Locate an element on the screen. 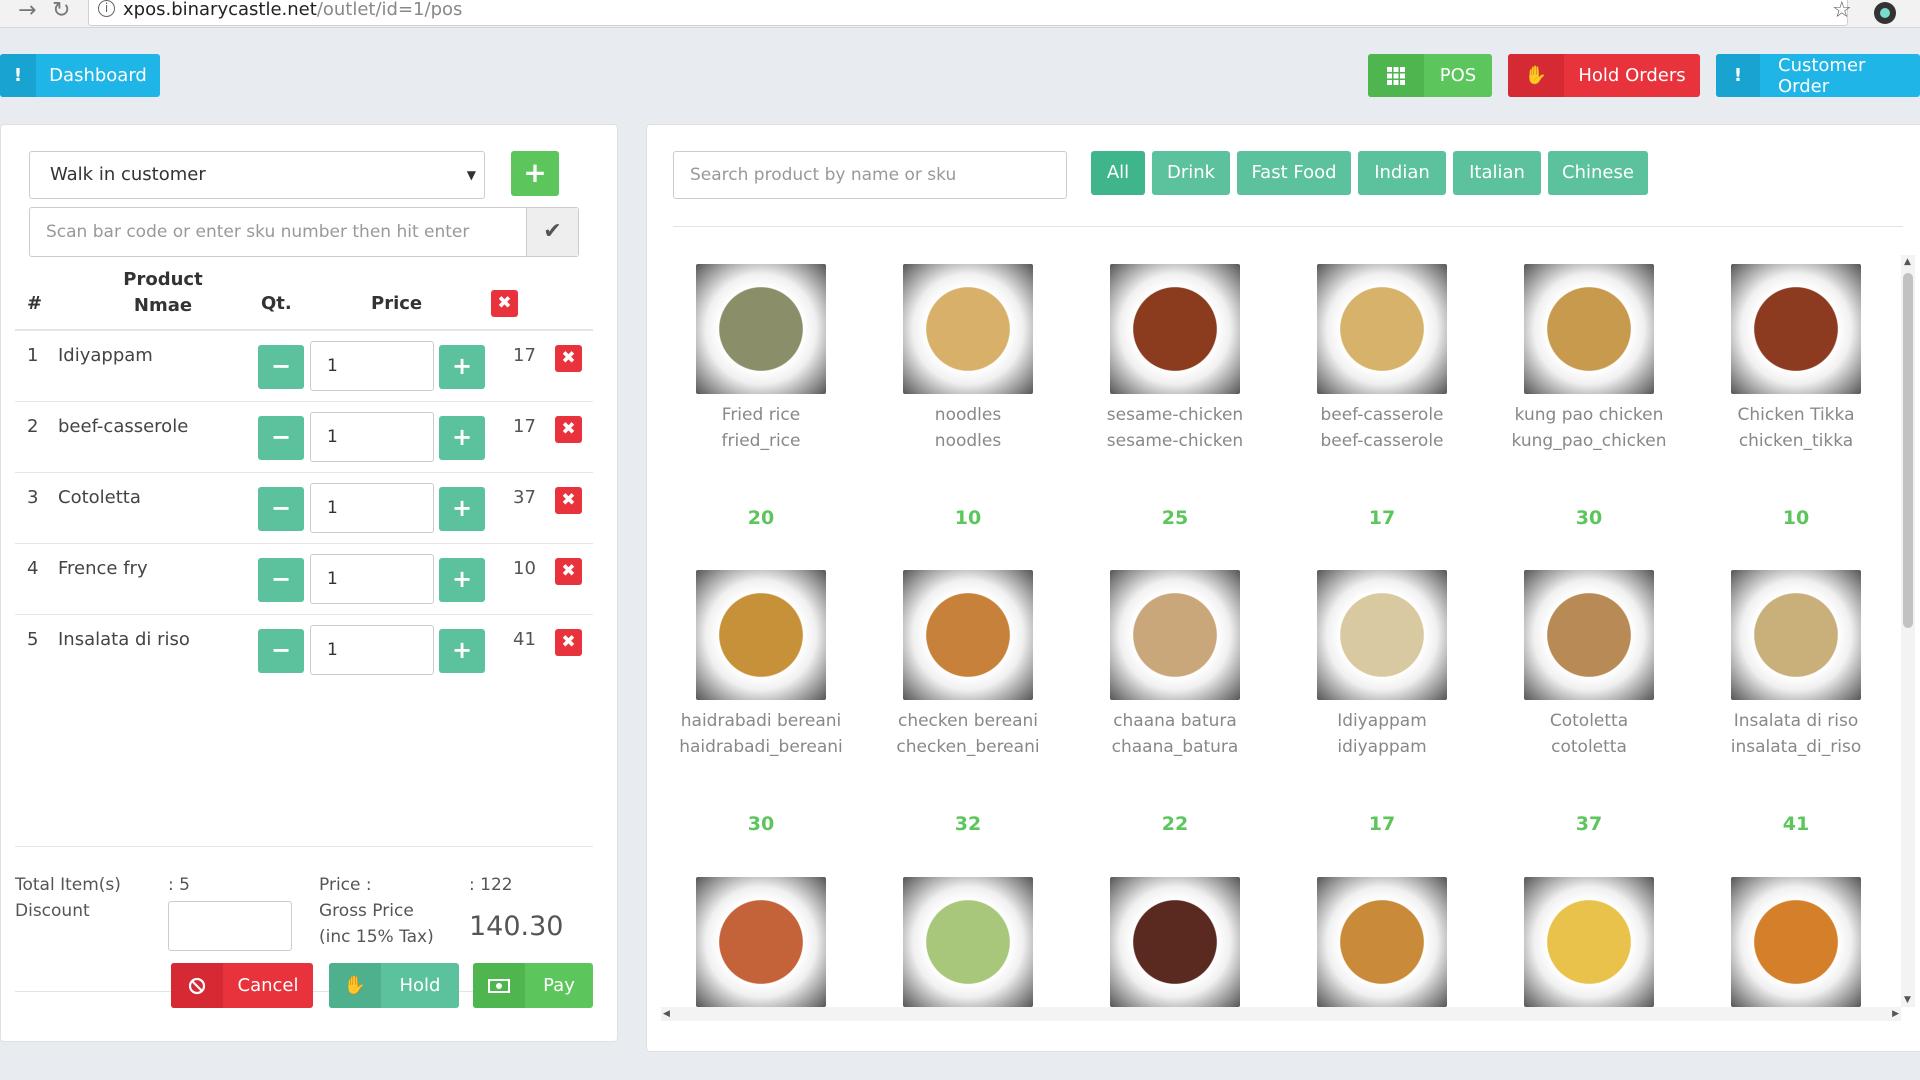 This screenshot has height=1080, width=1920. horizontal-scrollbar: ◀ ▶ is located at coordinates (1281, 1014).